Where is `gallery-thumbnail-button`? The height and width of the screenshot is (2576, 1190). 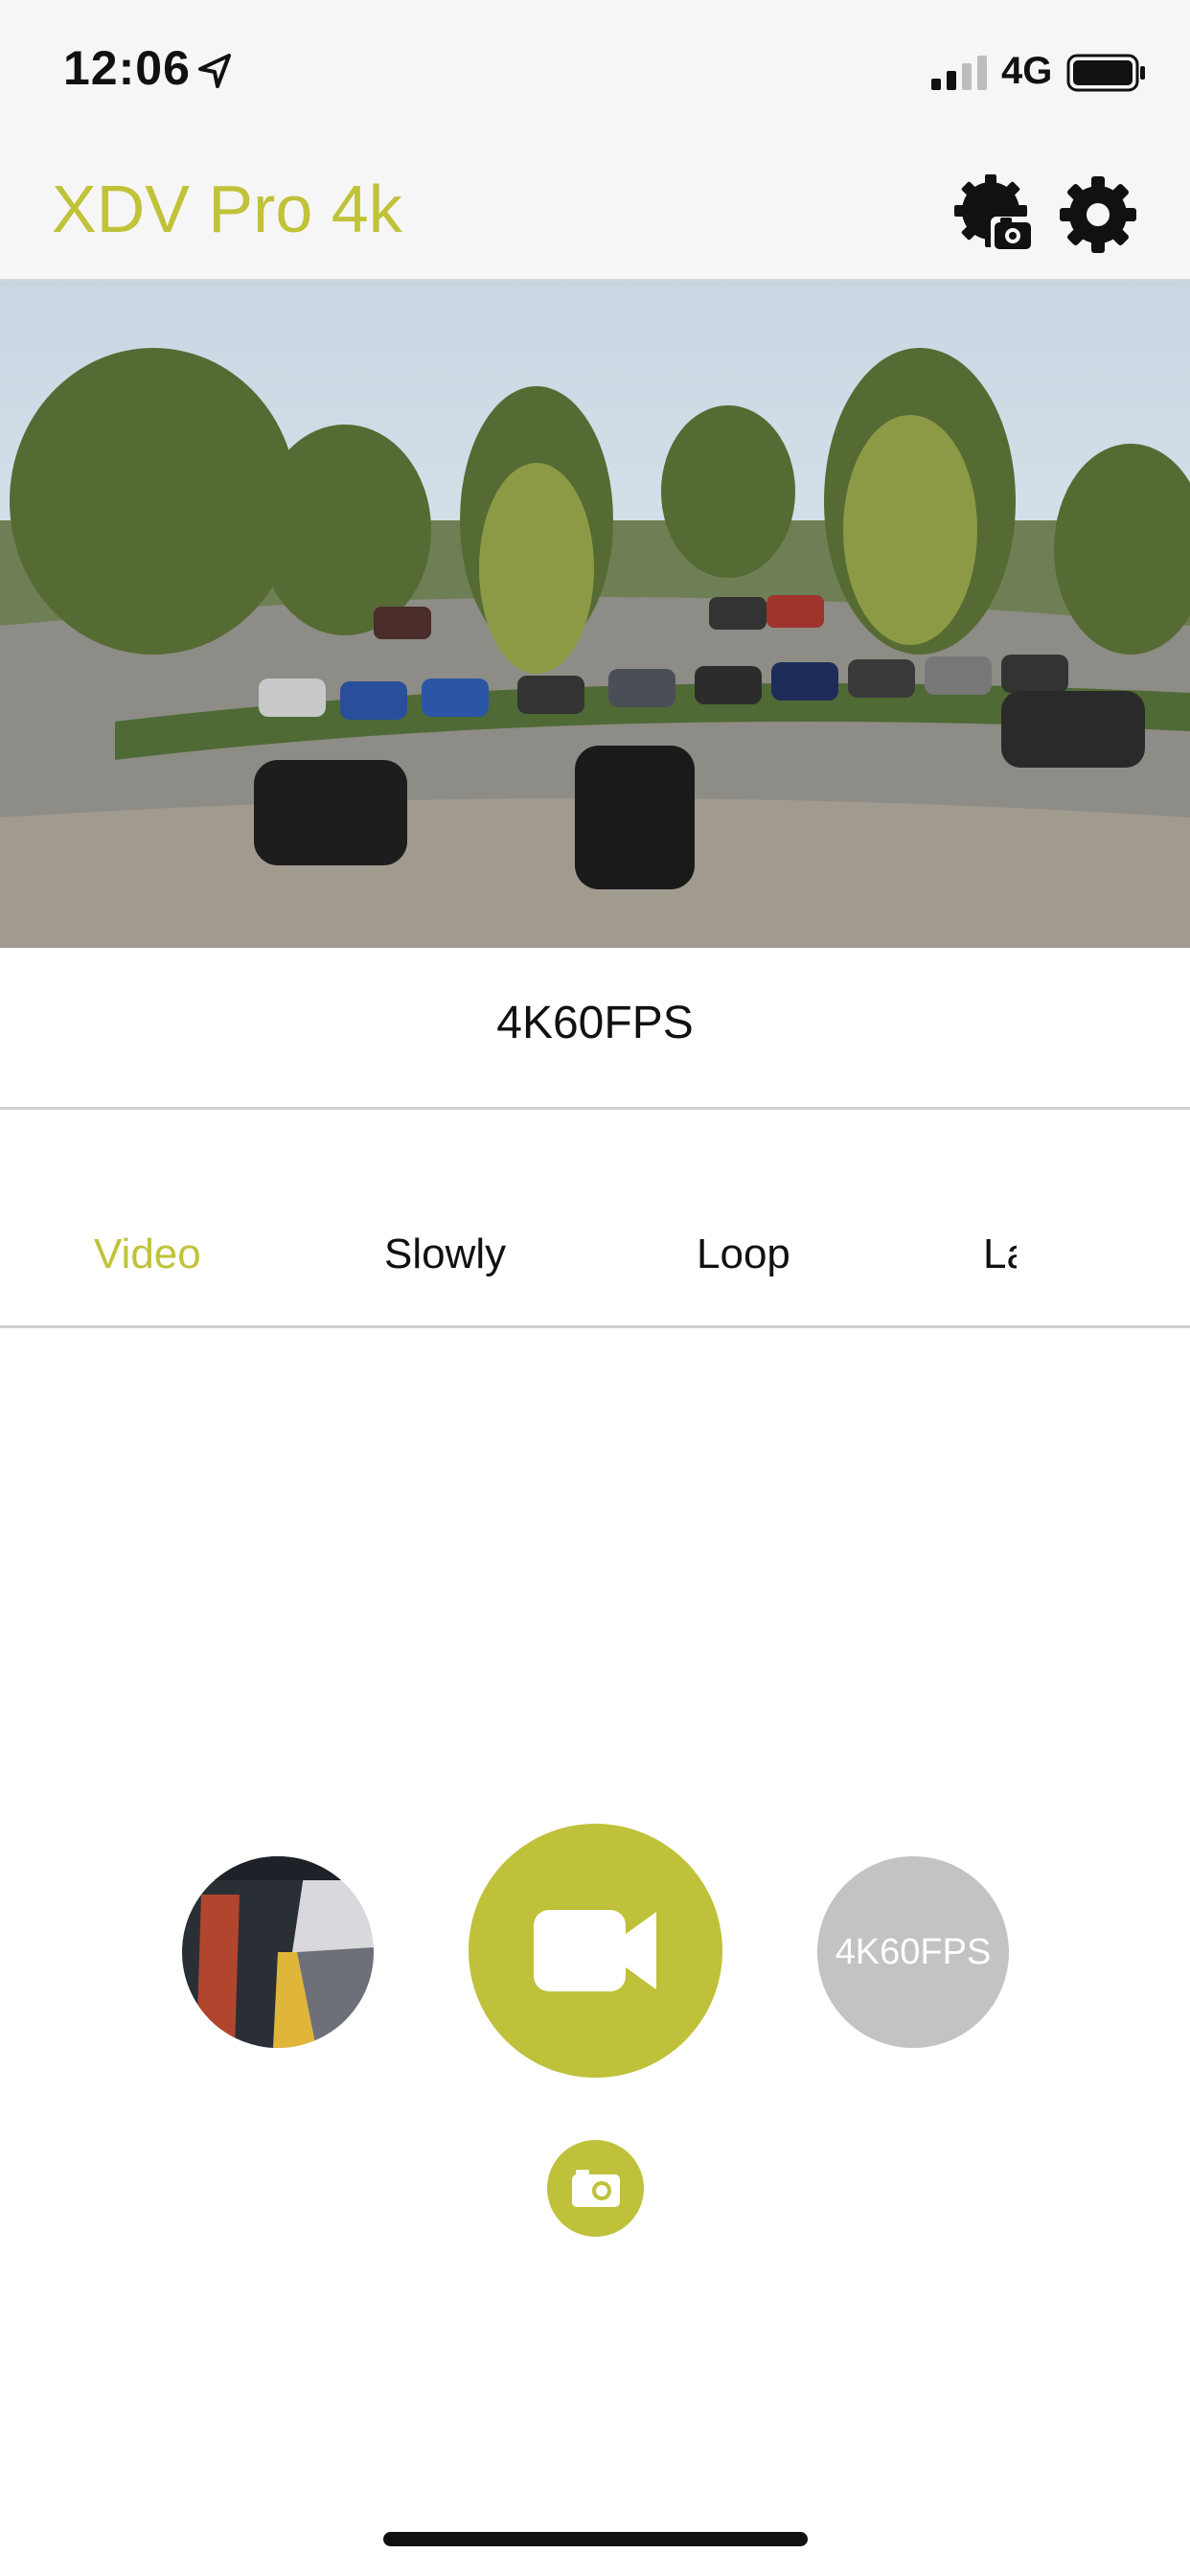
gallery-thumbnail-button is located at coordinates (278, 1952).